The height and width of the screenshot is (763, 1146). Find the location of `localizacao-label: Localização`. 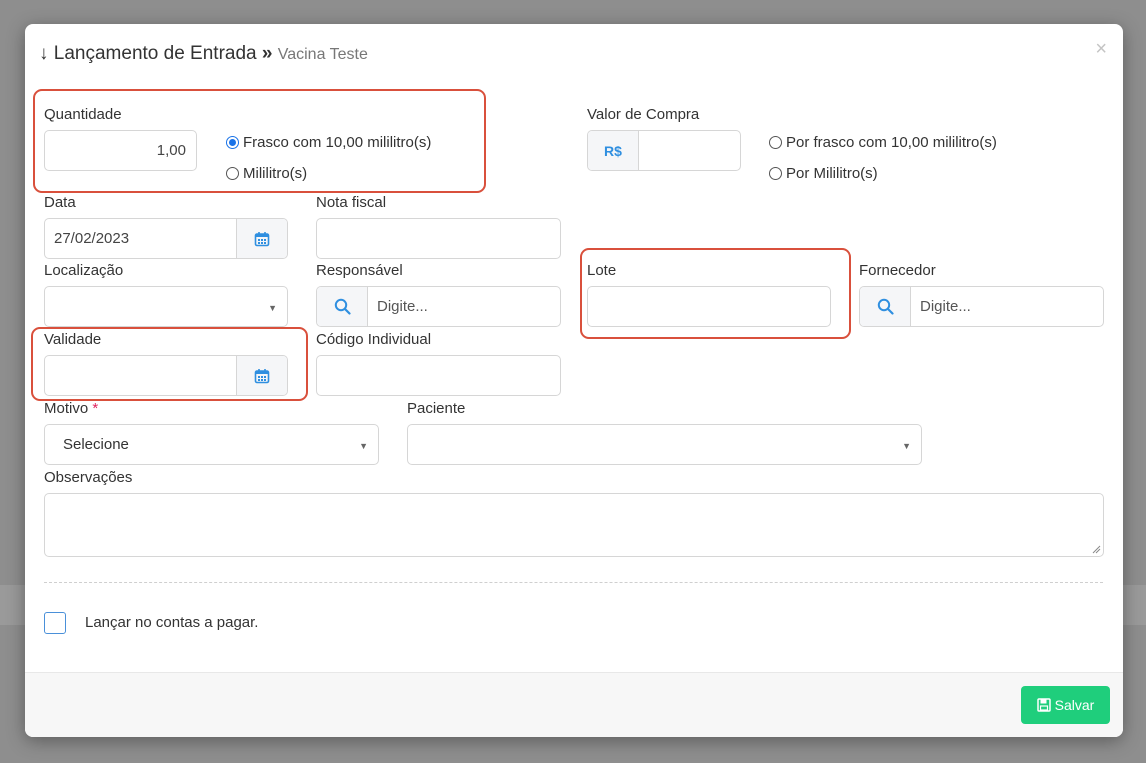

localizacao-label: Localização is located at coordinates (84, 270).